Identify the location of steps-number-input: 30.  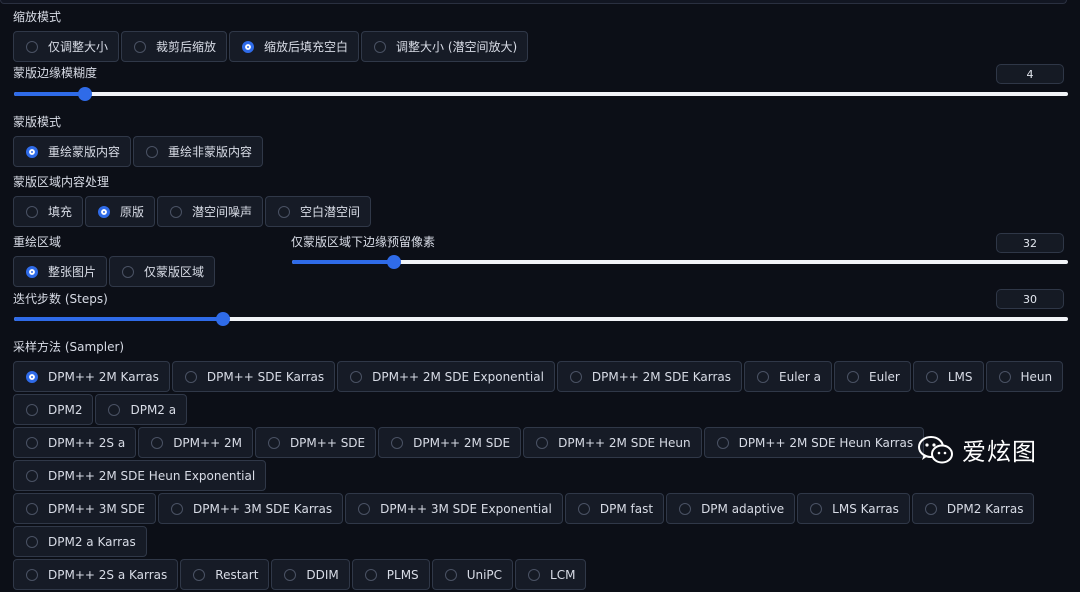
(1030, 299).